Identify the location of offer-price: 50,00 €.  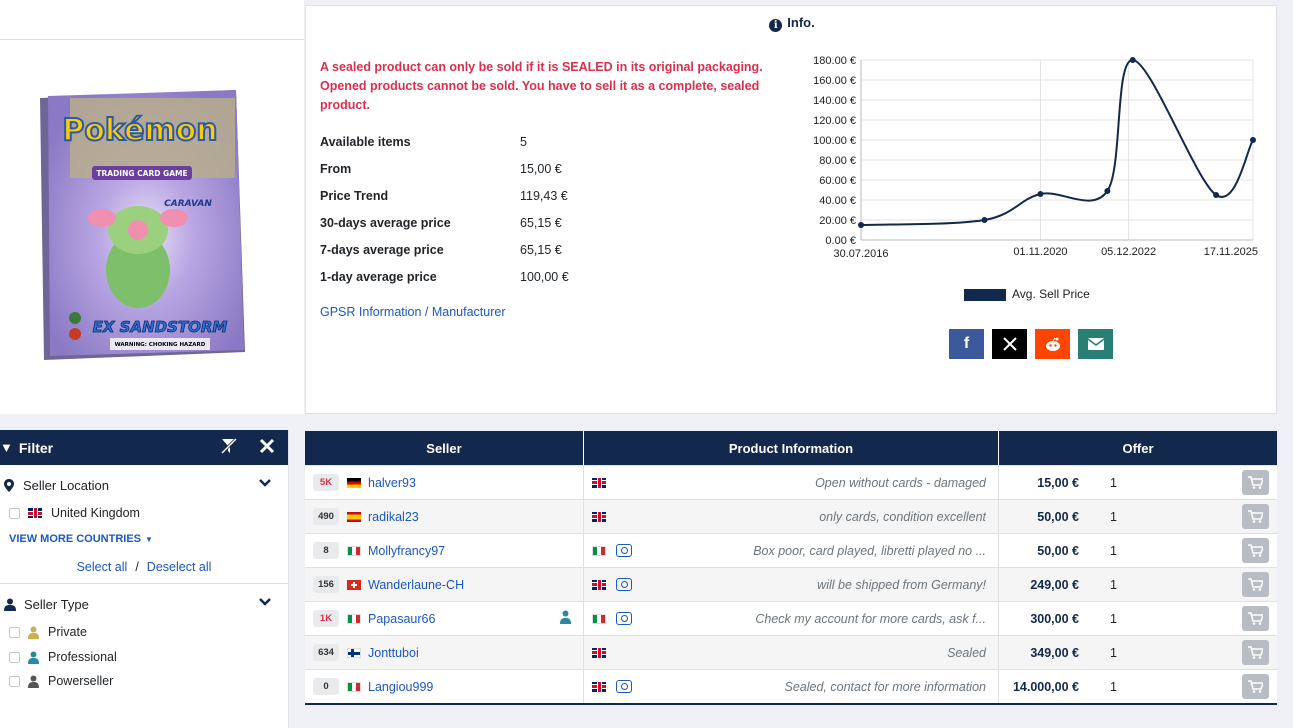
(1058, 516).